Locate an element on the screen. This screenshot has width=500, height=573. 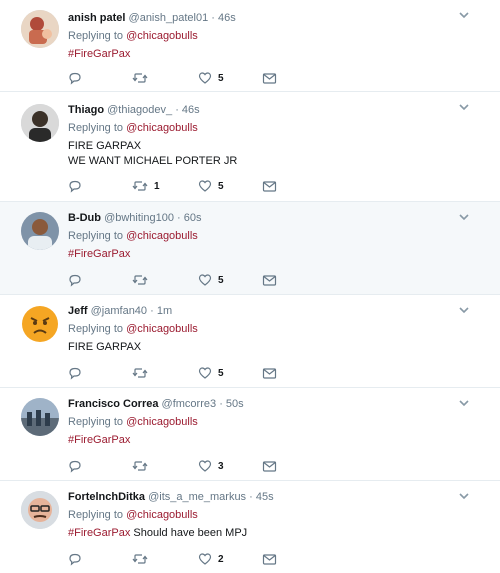
display-name: B-Dub is located at coordinates (84, 218).